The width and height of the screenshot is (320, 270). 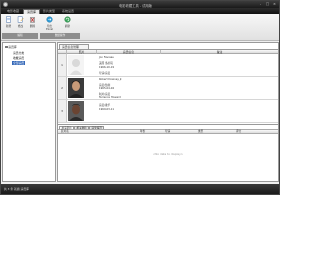 What do you see at coordinates (238, 132) in the screenshot?
I see `column-header-rating: 评分` at bounding box center [238, 132].